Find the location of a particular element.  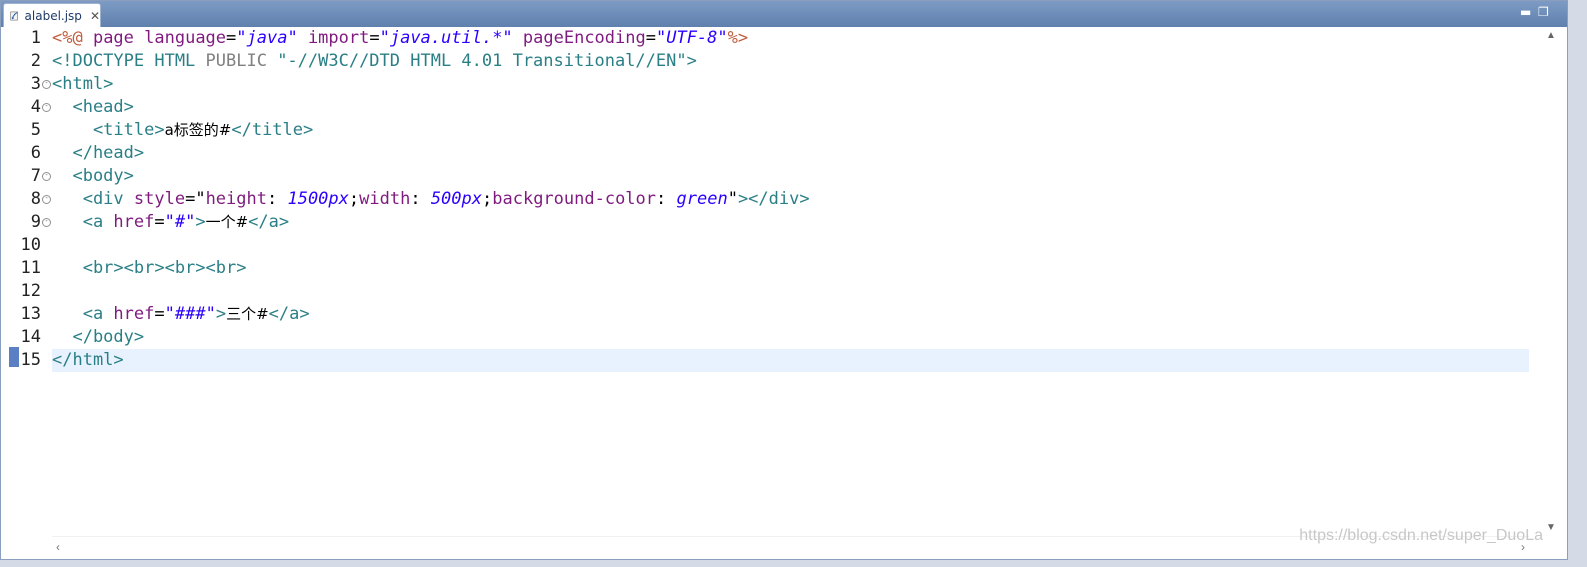

token: "java" is located at coordinates (267, 38).